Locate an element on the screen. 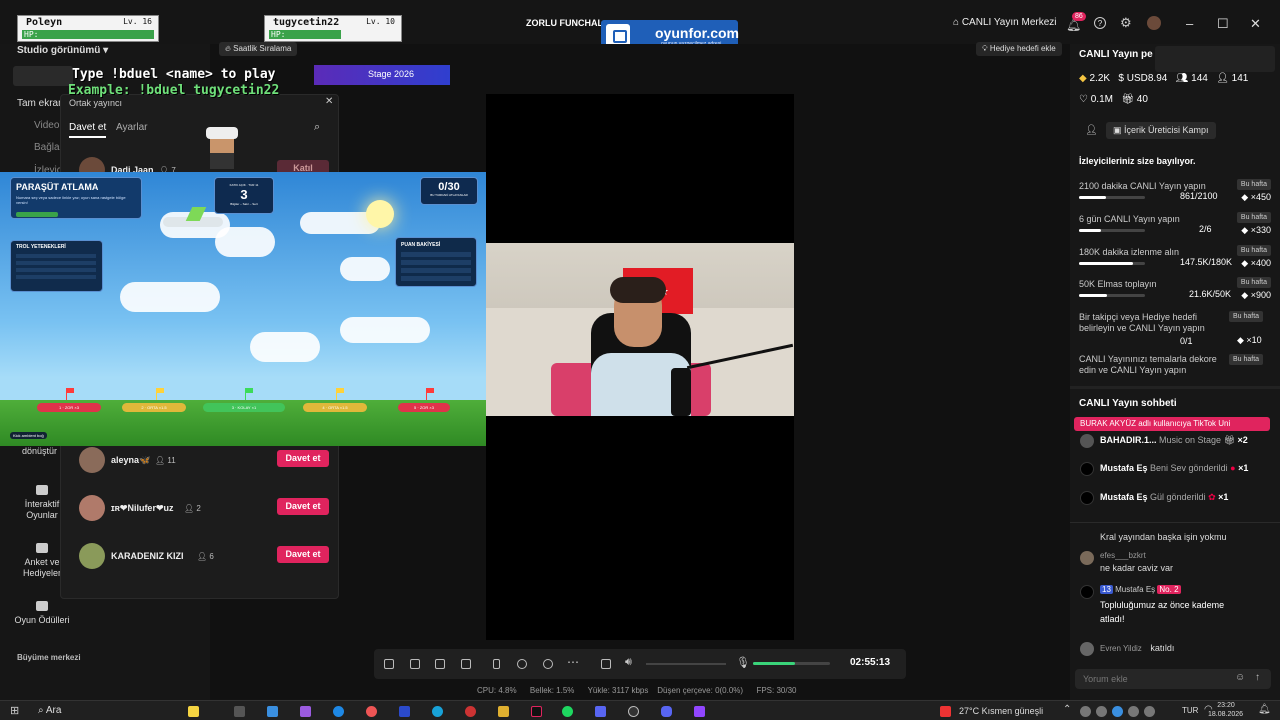  studio-view-dropdown: Studio görünümü ▾ is located at coordinates (62, 50).